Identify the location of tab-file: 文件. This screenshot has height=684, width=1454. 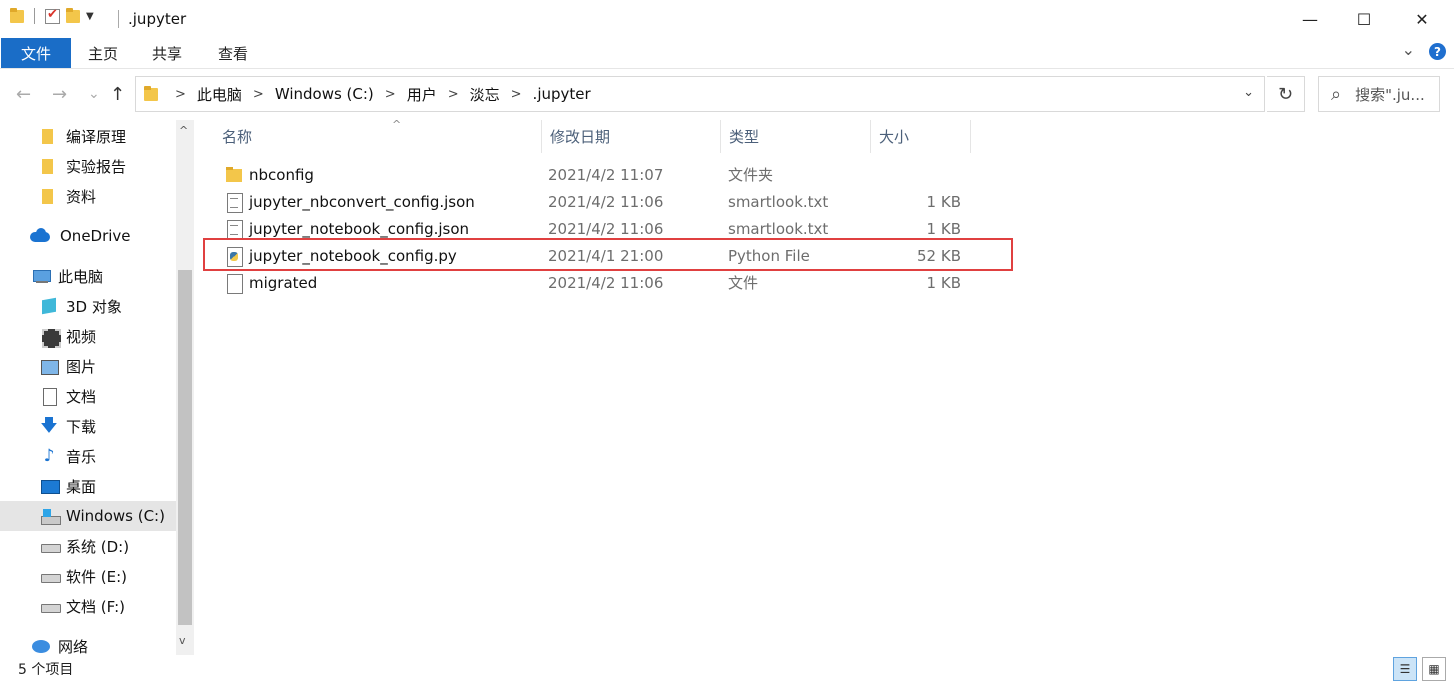
(36, 53).